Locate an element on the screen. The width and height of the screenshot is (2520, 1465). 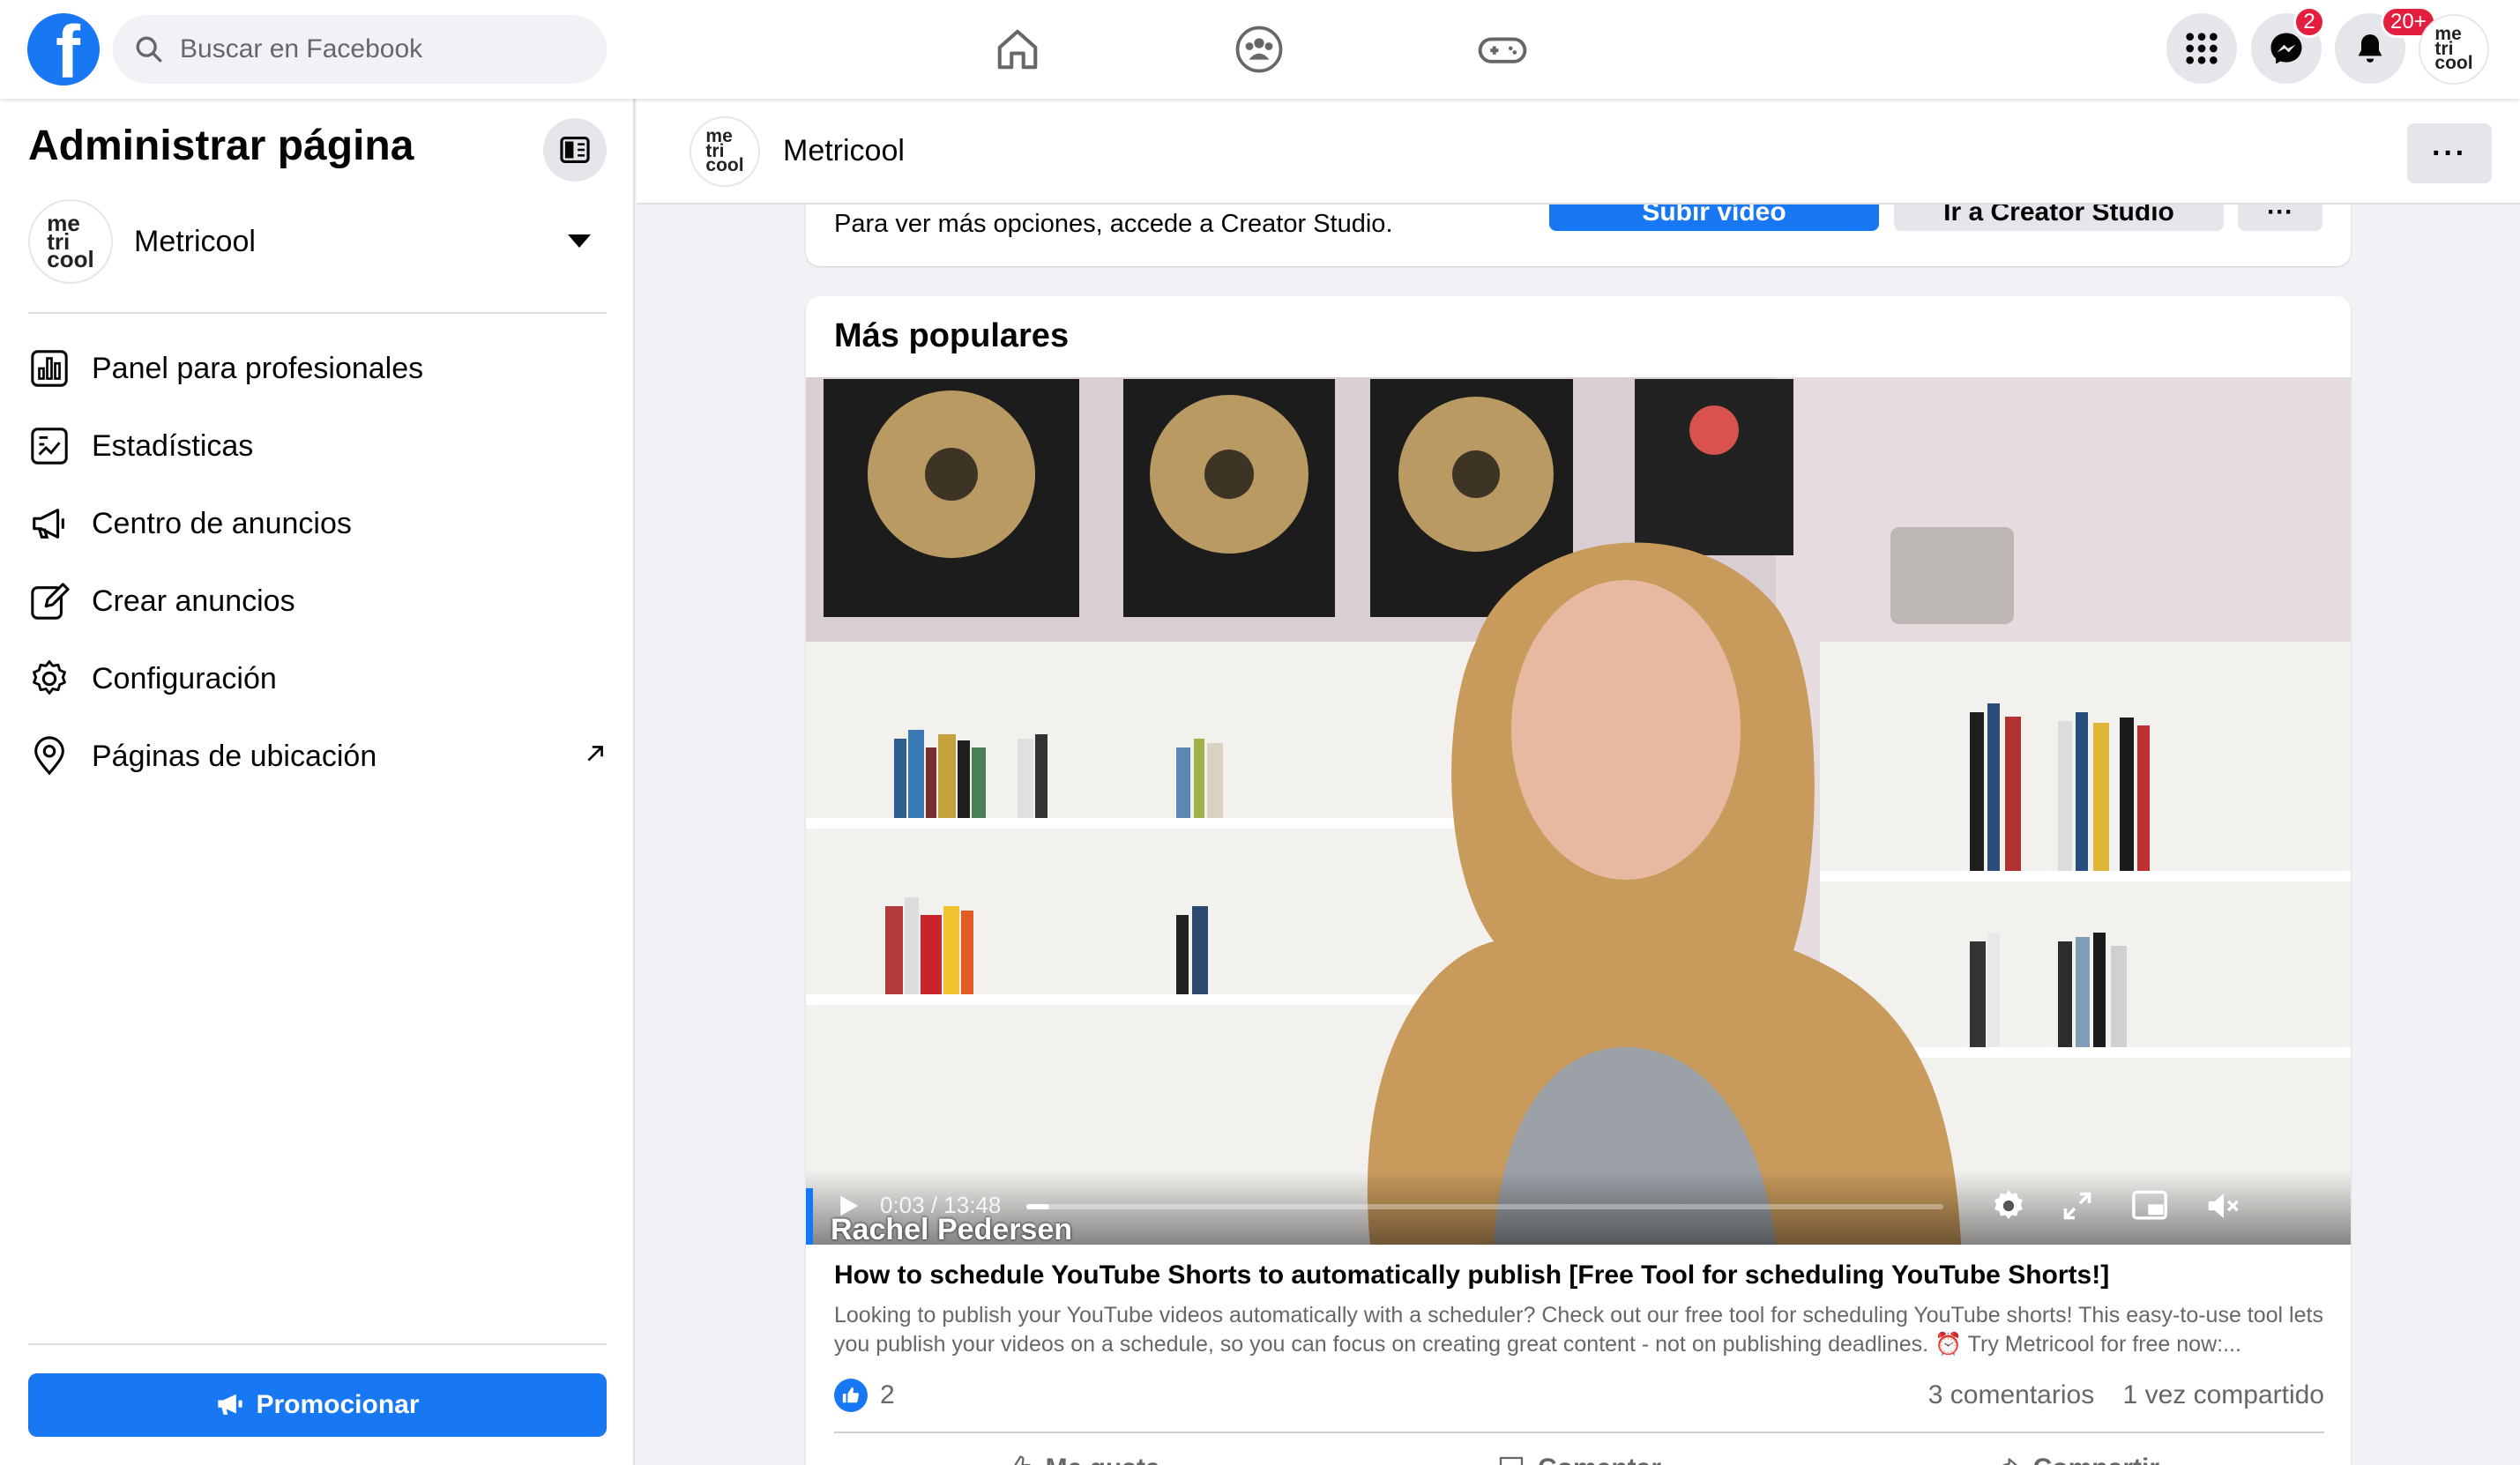
page-more-options-button: ··· is located at coordinates (2449, 153).